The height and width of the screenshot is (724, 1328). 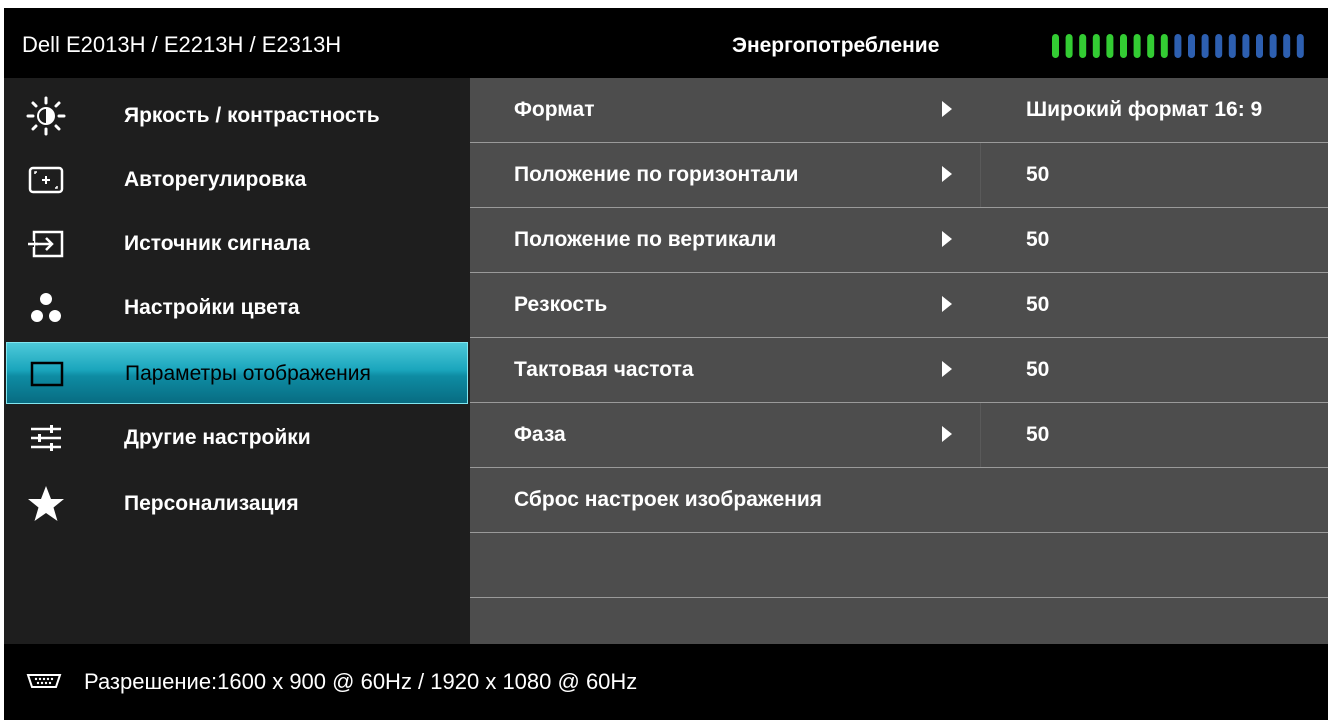 What do you see at coordinates (554, 109) in the screenshot?
I see `row-label: Формат` at bounding box center [554, 109].